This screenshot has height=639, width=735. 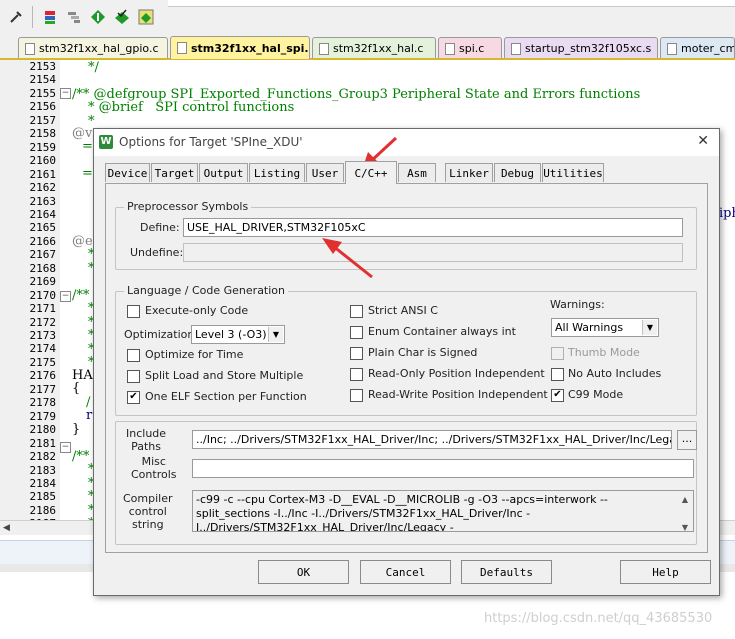 I want to click on execute-only-checkbox, so click(x=133, y=311).